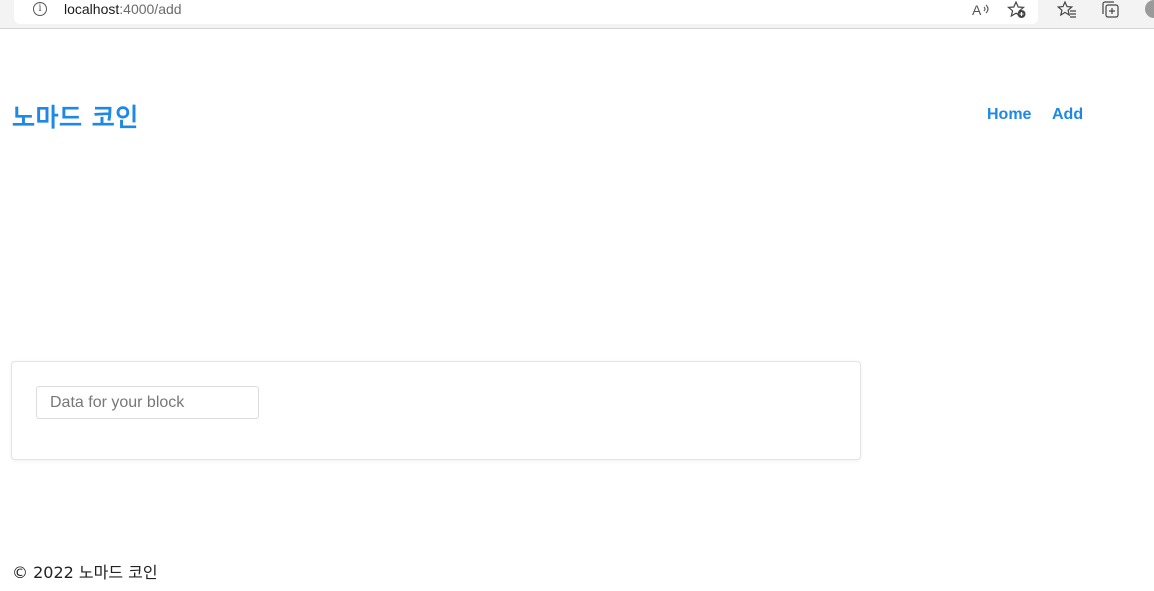 Image resolution: width=1154 pixels, height=591 pixels. What do you see at coordinates (1009, 115) in the screenshot?
I see `nav-home-link: Home` at bounding box center [1009, 115].